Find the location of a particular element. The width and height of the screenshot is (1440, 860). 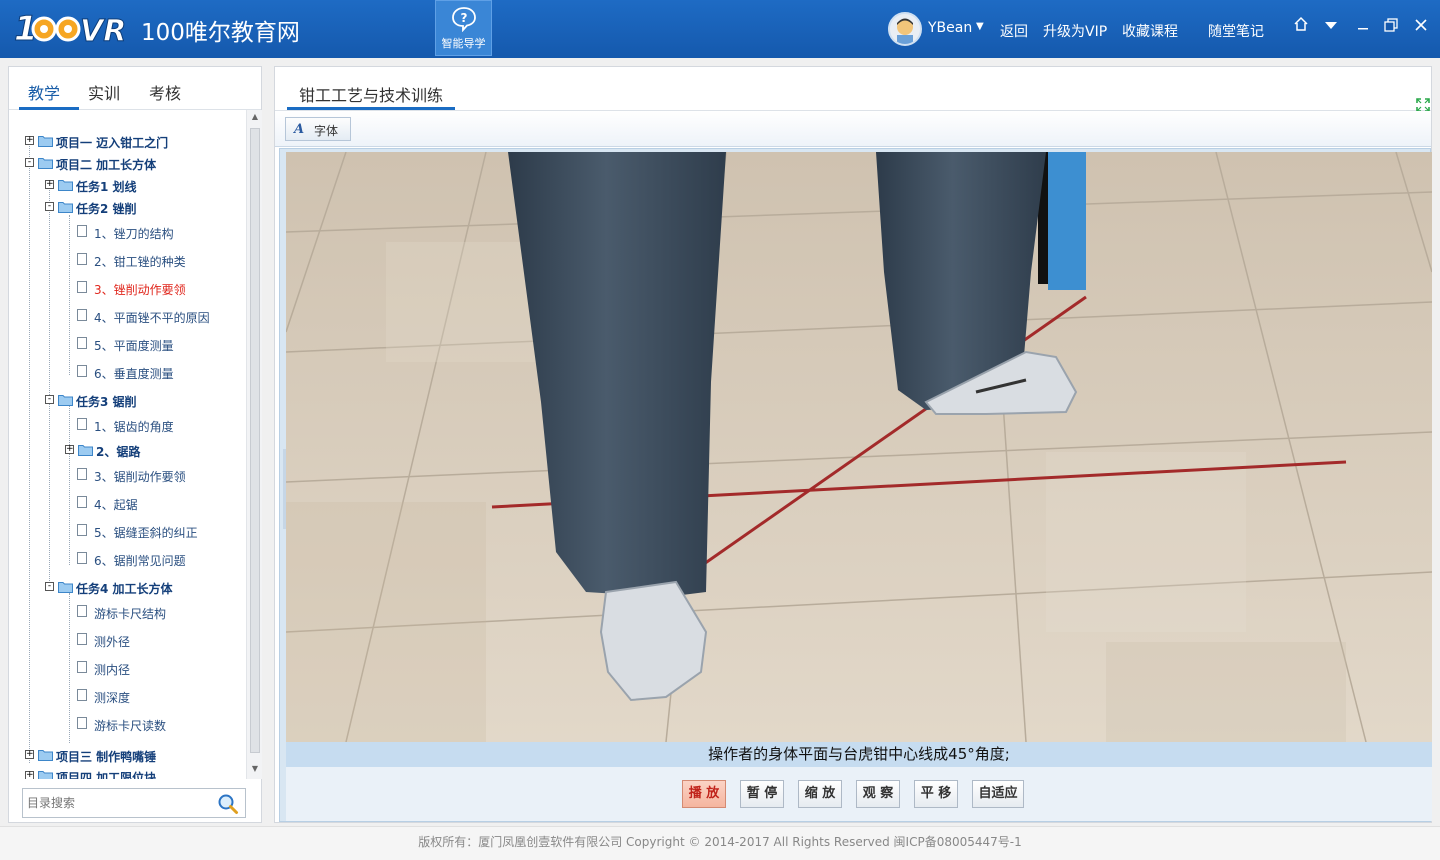

avatar is located at coordinates (905, 29).